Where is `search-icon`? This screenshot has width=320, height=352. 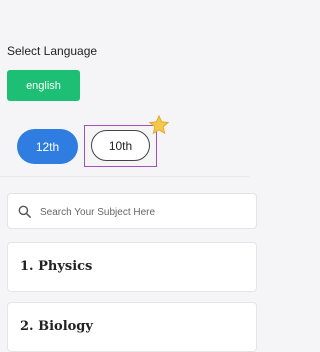
search-icon is located at coordinates (24, 211).